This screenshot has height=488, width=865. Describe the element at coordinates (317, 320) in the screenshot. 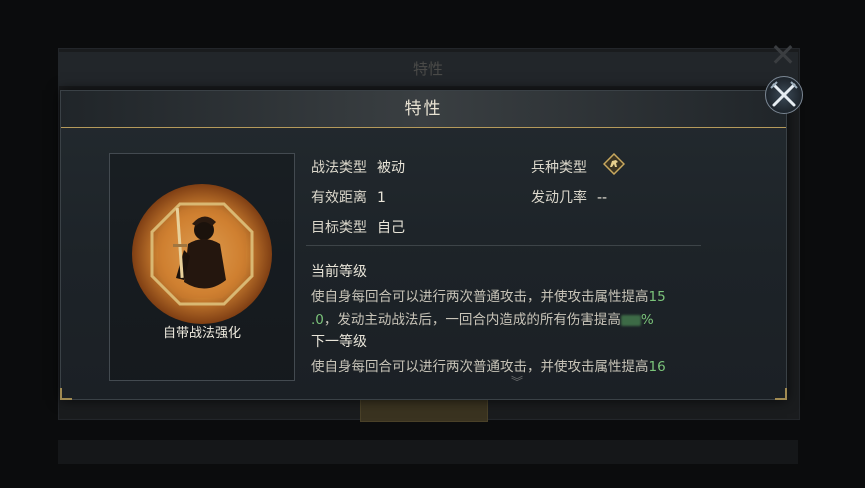

I see `current-level-num2: .0` at that location.